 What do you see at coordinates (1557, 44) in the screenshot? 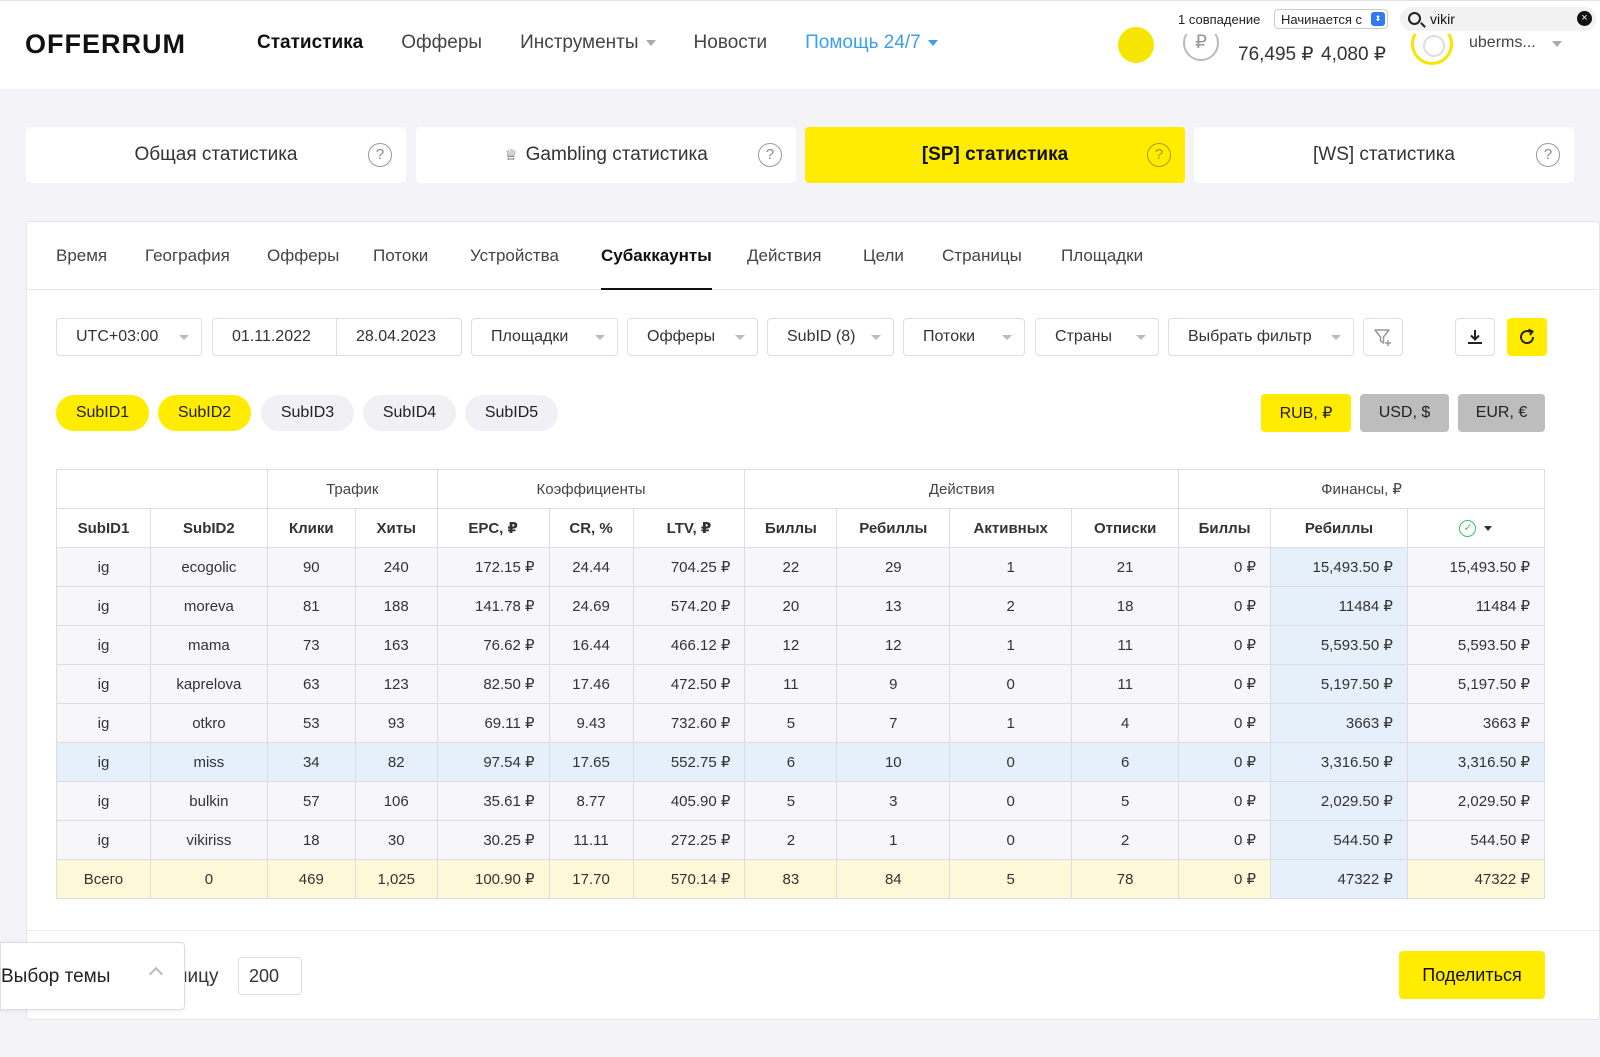
I see `chevron-down-icon` at bounding box center [1557, 44].